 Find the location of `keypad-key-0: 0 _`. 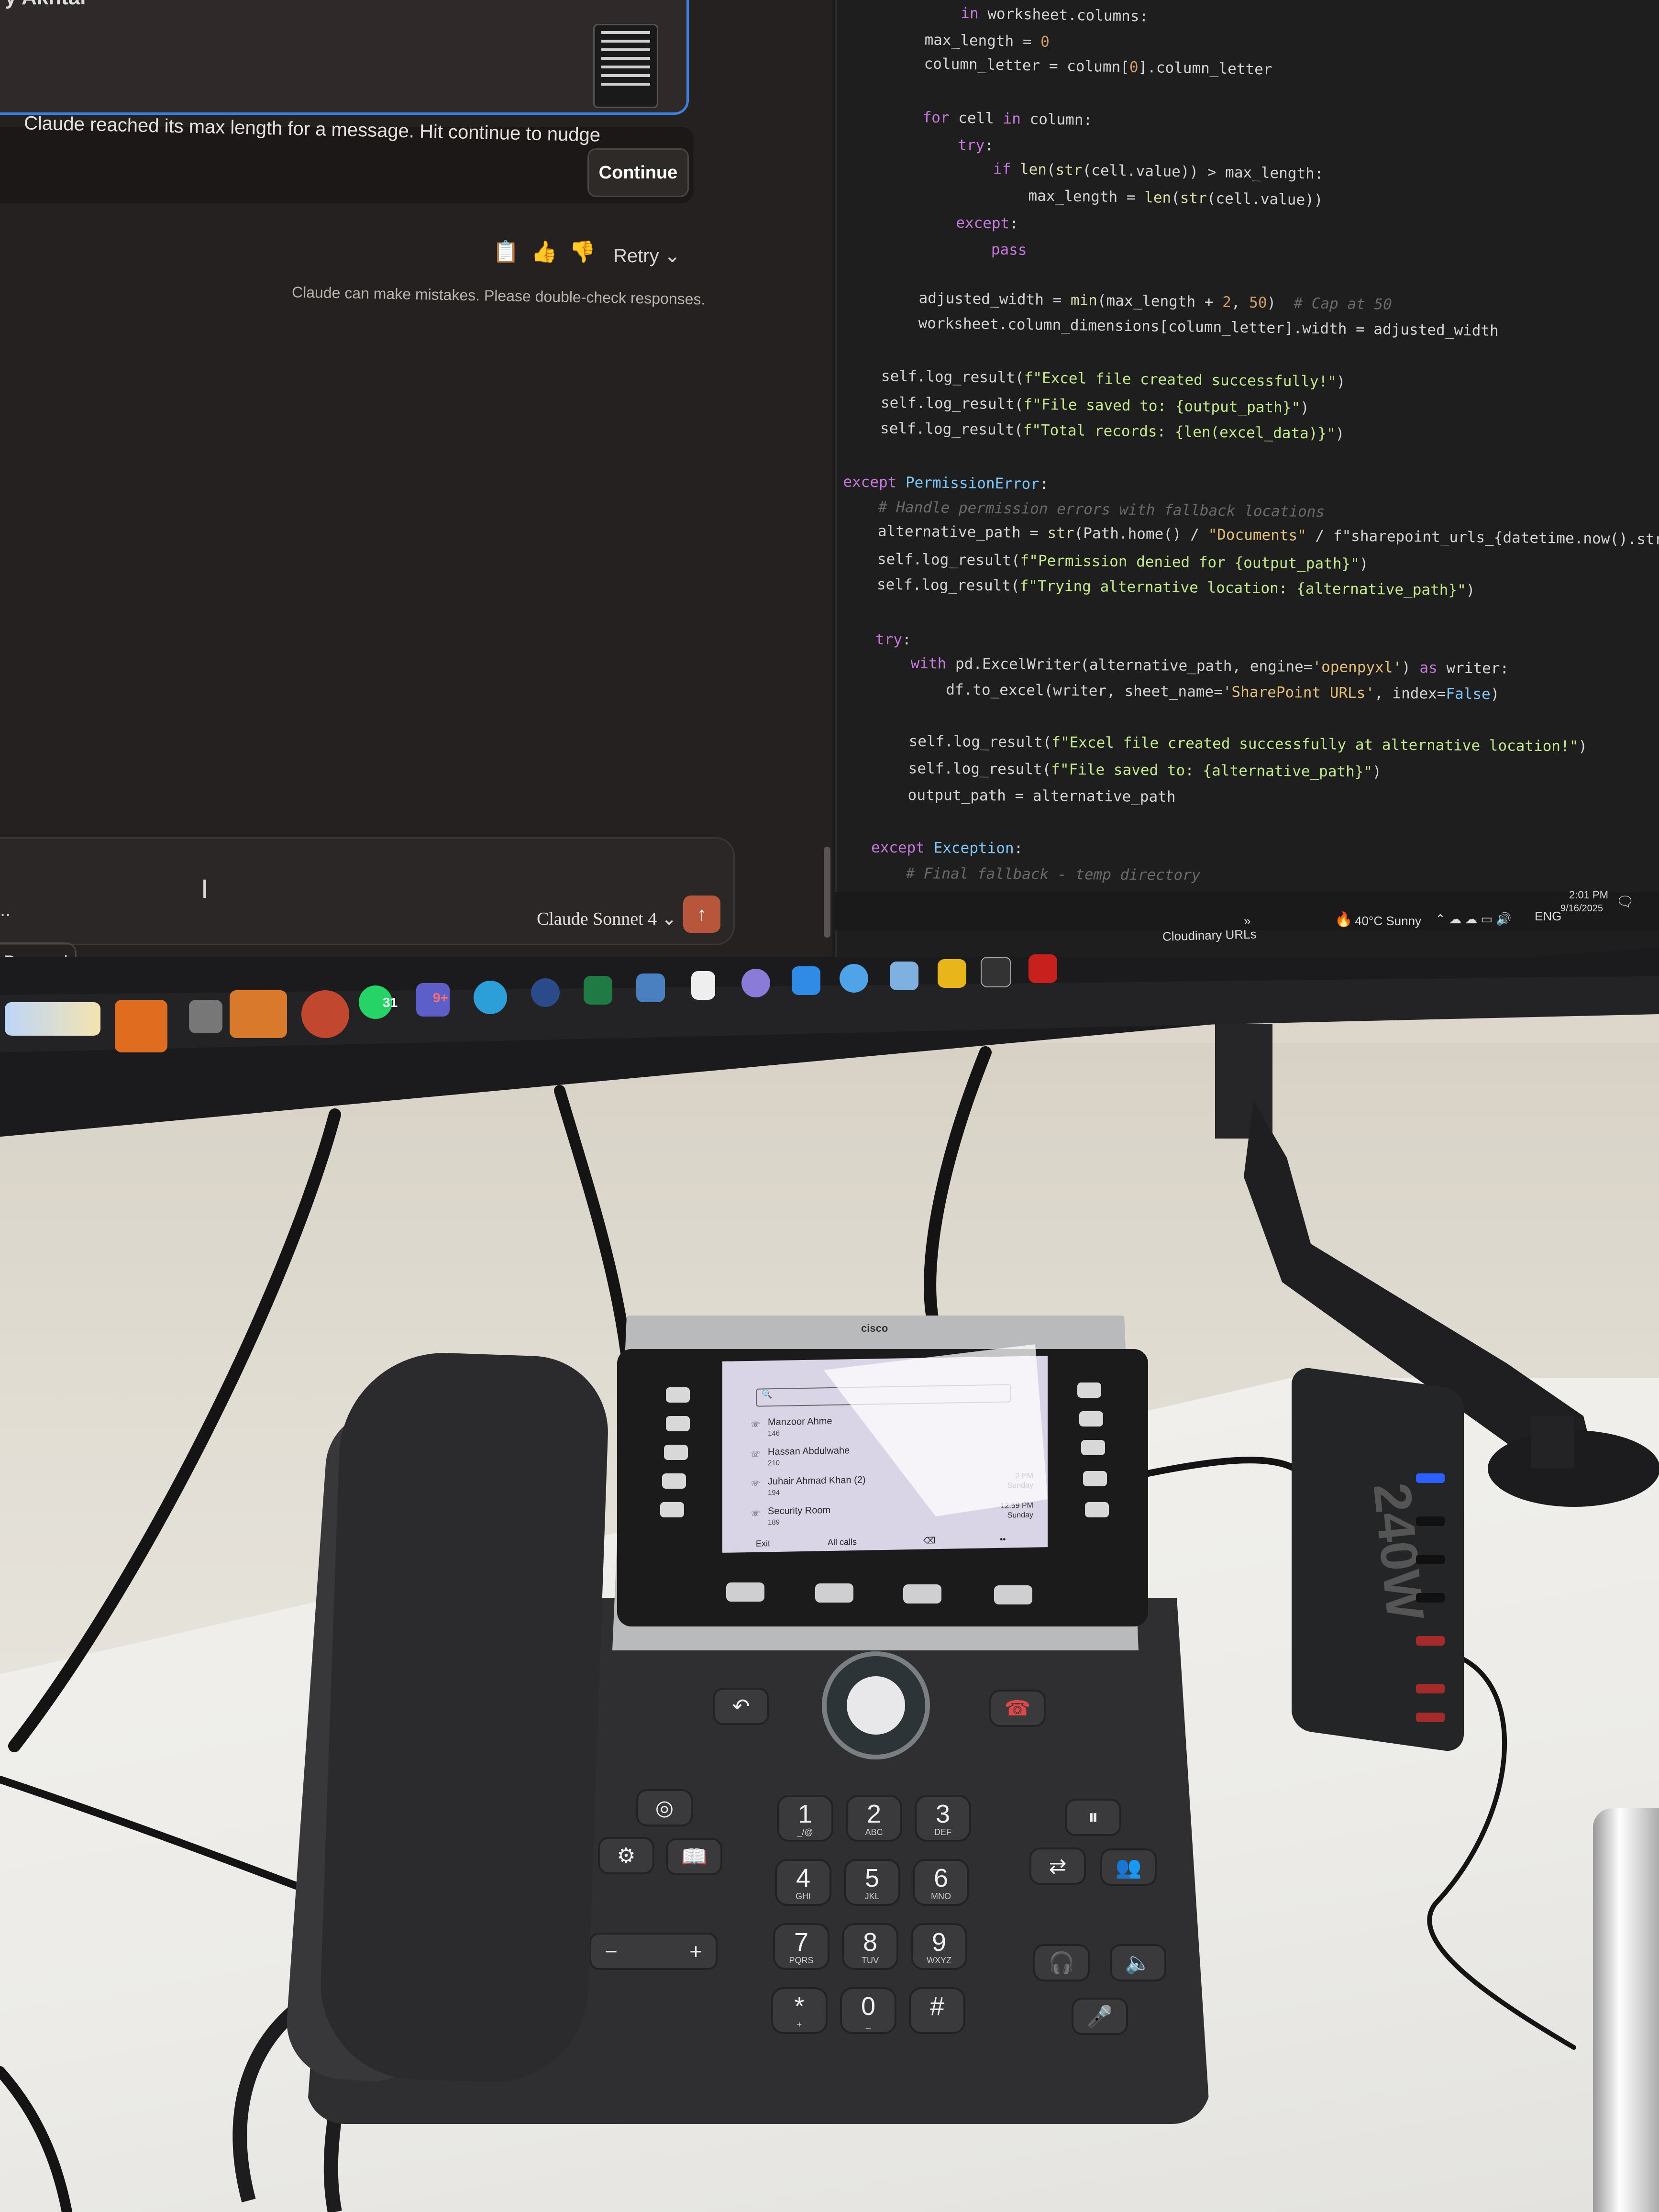

keypad-key-0: 0 _ is located at coordinates (868, 2010).